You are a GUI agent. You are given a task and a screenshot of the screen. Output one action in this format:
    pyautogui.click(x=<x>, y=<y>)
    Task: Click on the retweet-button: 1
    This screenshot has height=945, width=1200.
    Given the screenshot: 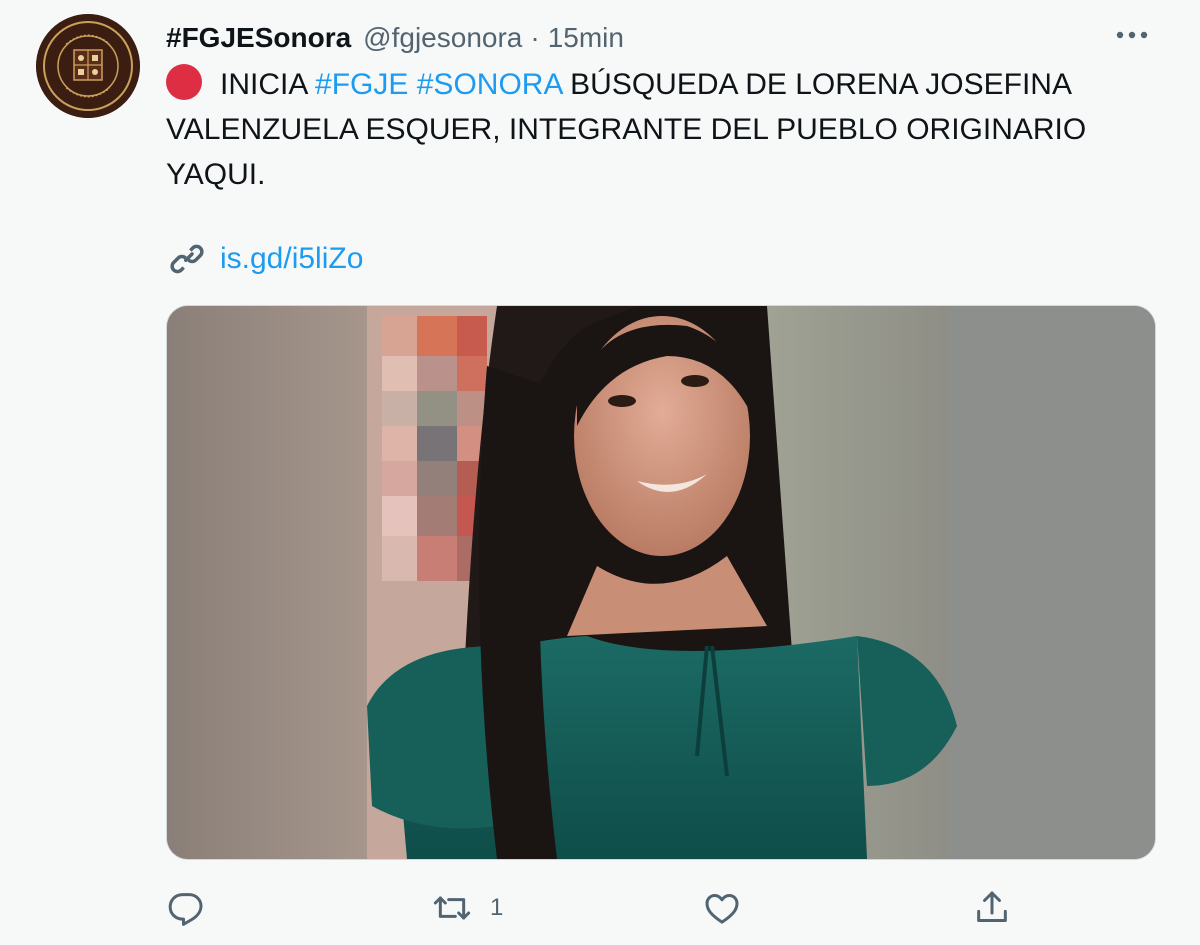 What is the action you would take?
    pyautogui.click(x=467, y=908)
    